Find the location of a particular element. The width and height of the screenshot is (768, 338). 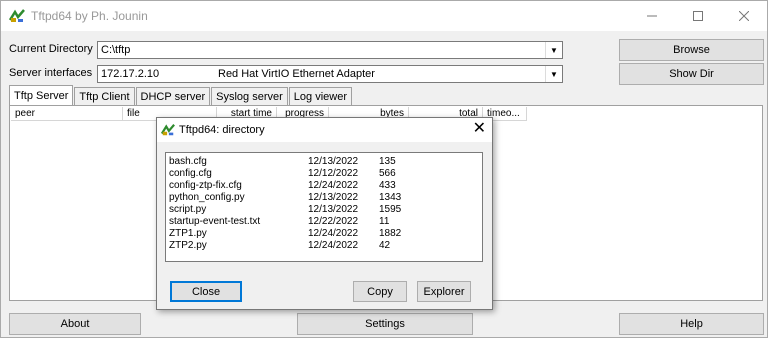

tab-log-viewer: Log viewer is located at coordinates (320, 96).